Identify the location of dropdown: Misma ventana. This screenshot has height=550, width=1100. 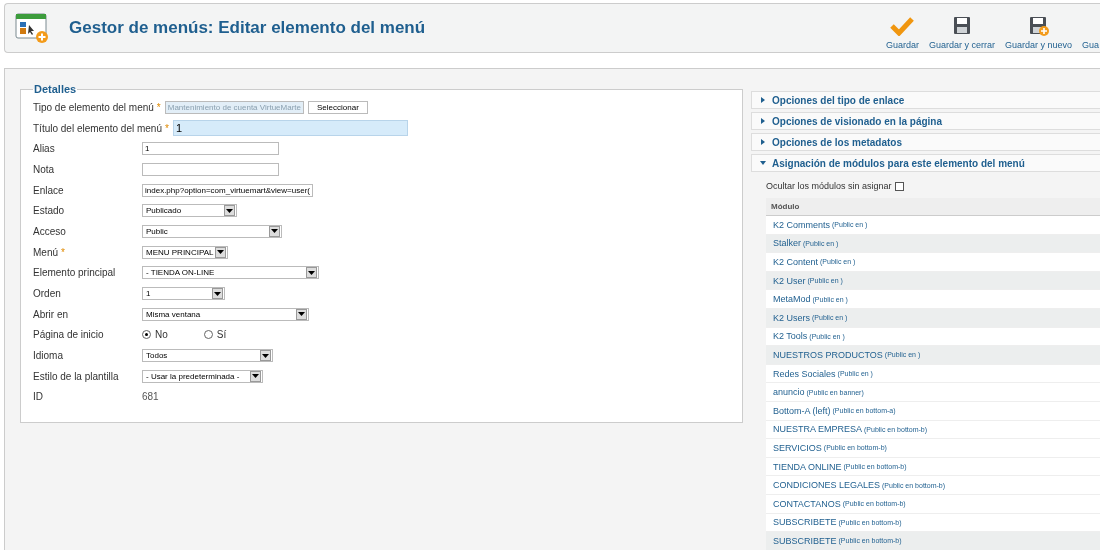
(225, 314).